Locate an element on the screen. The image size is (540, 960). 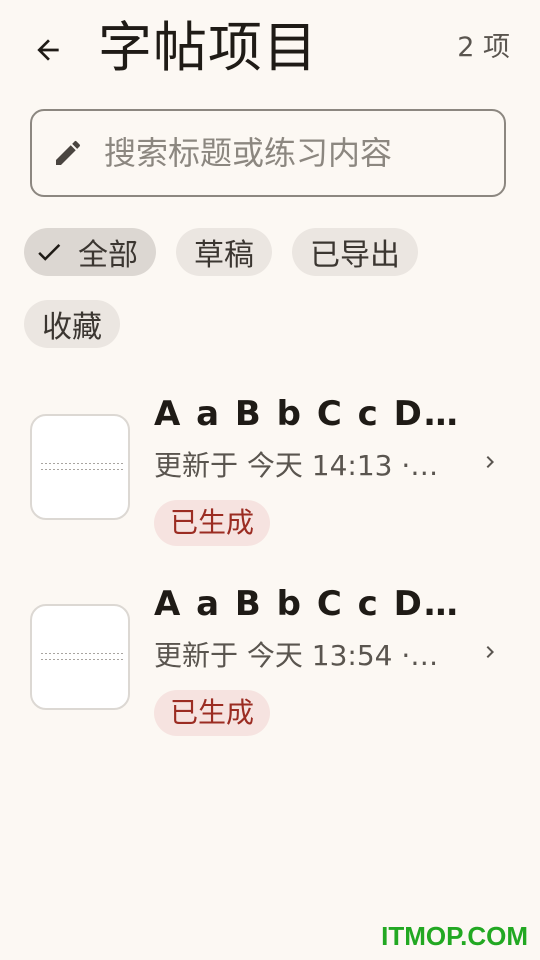
filter-chip-label: 收藏 is located at coordinates (72, 327).